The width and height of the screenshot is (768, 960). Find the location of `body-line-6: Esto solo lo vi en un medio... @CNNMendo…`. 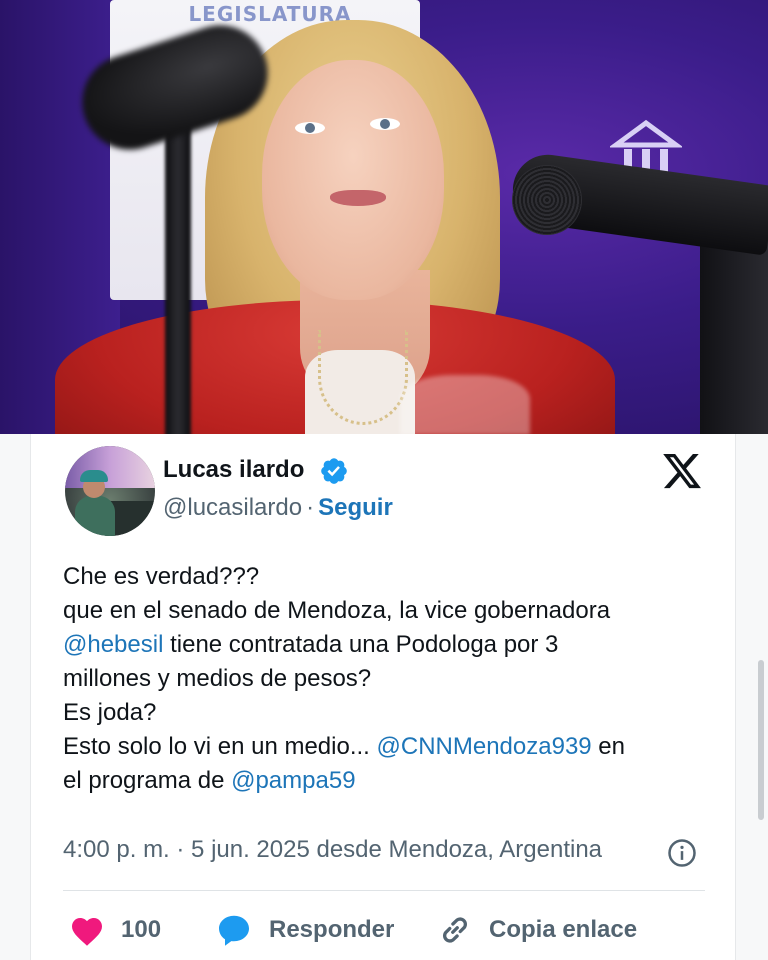

body-line-6: Esto solo lo vi en un medio... @CNNMendo… is located at coordinates (388, 747).